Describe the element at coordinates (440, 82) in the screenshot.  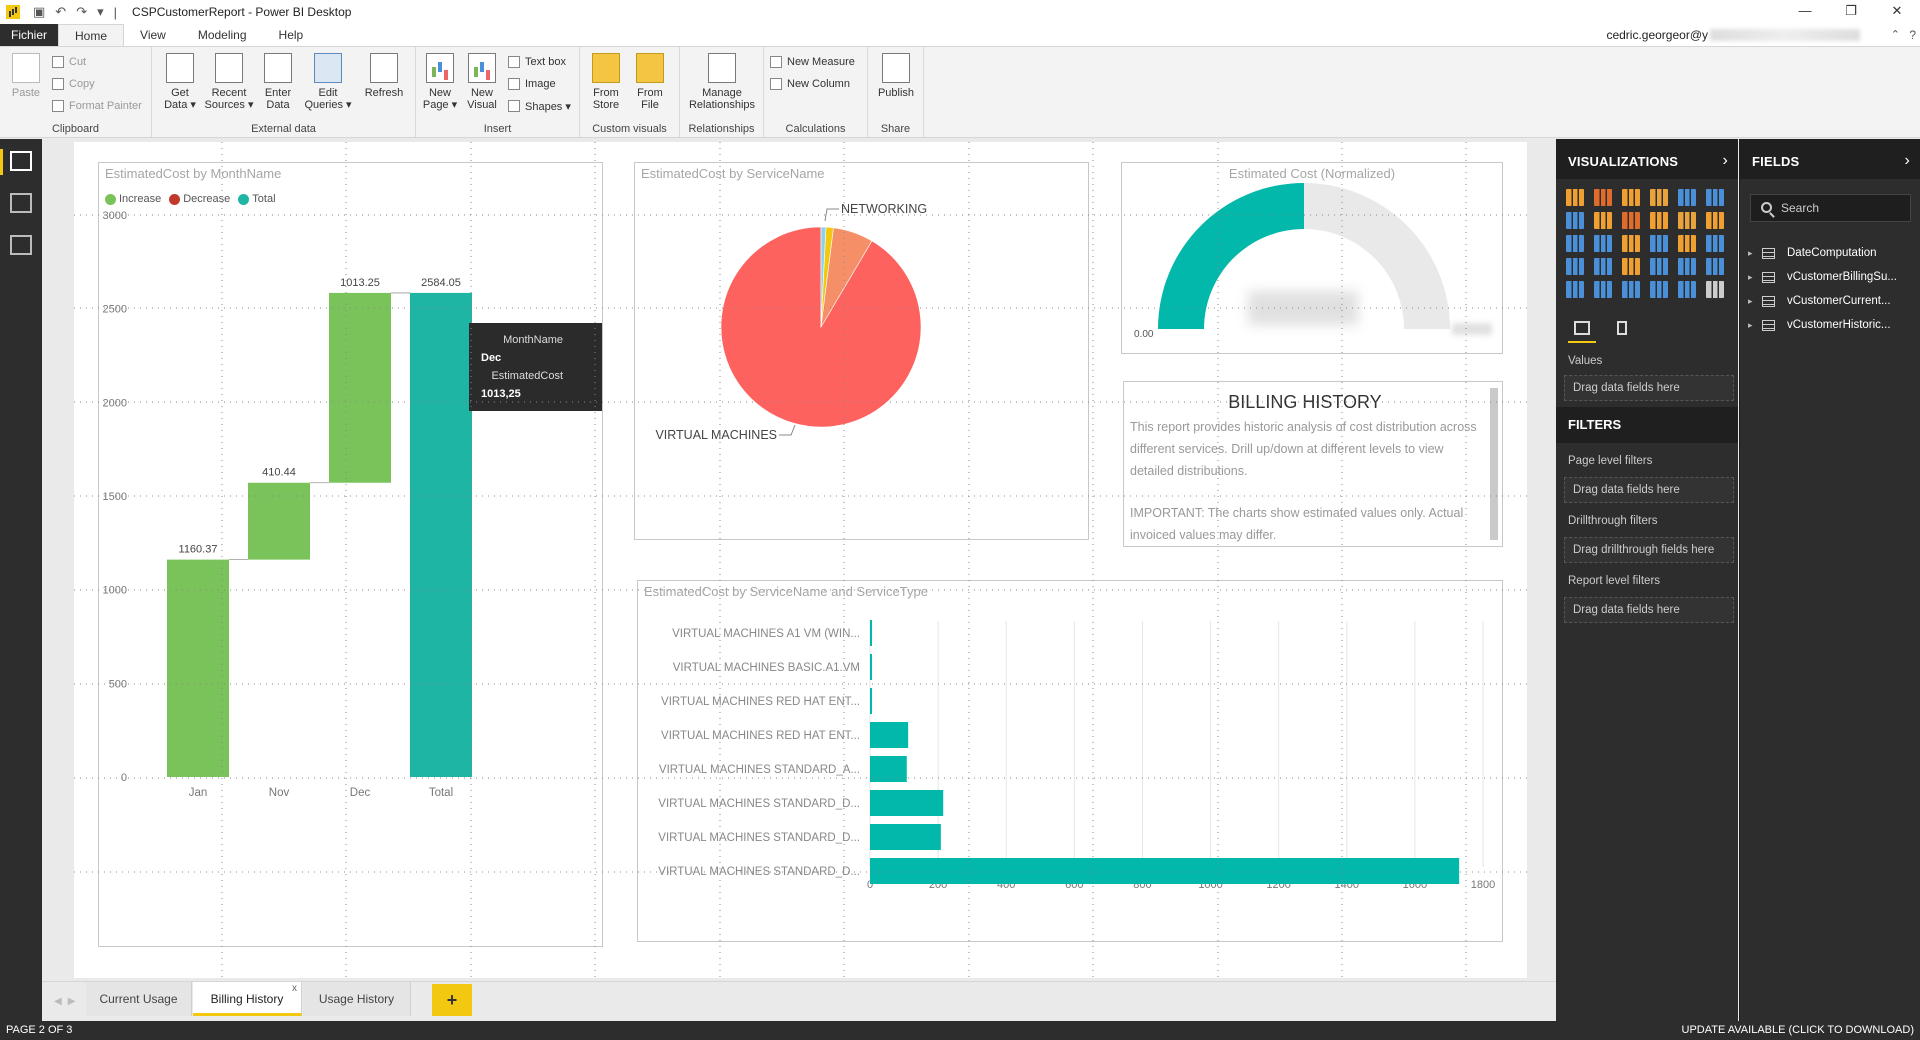
I see `new-page-button: New Page ▾` at that location.